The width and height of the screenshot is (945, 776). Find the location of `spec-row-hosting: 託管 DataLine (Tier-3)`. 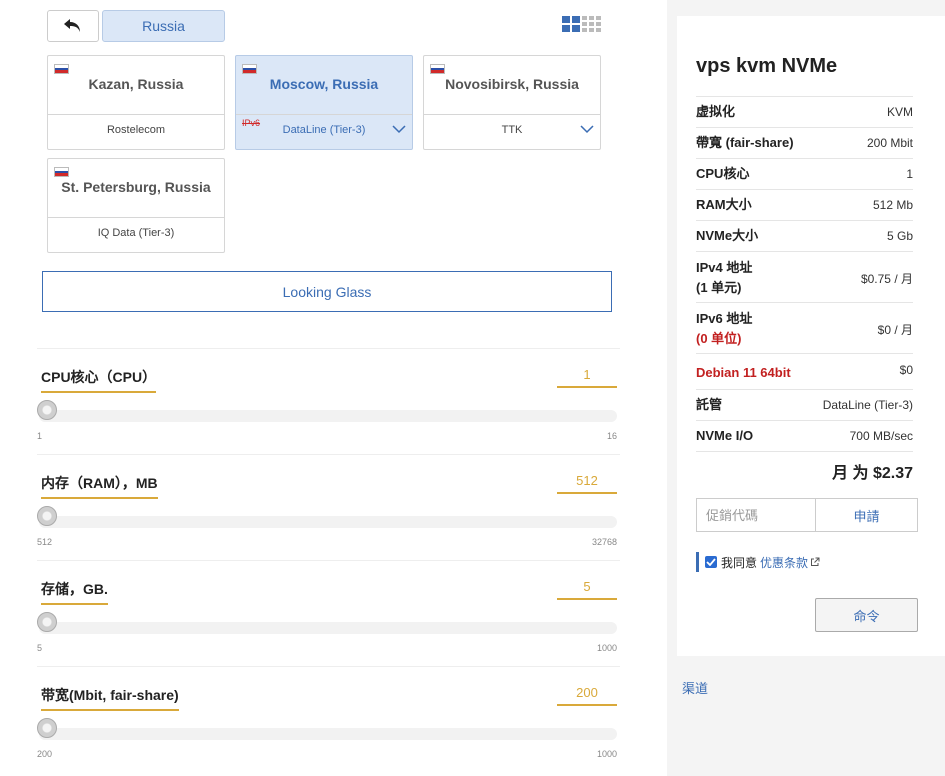

spec-row-hosting: 託管 DataLine (Tier-3) is located at coordinates (804, 404).